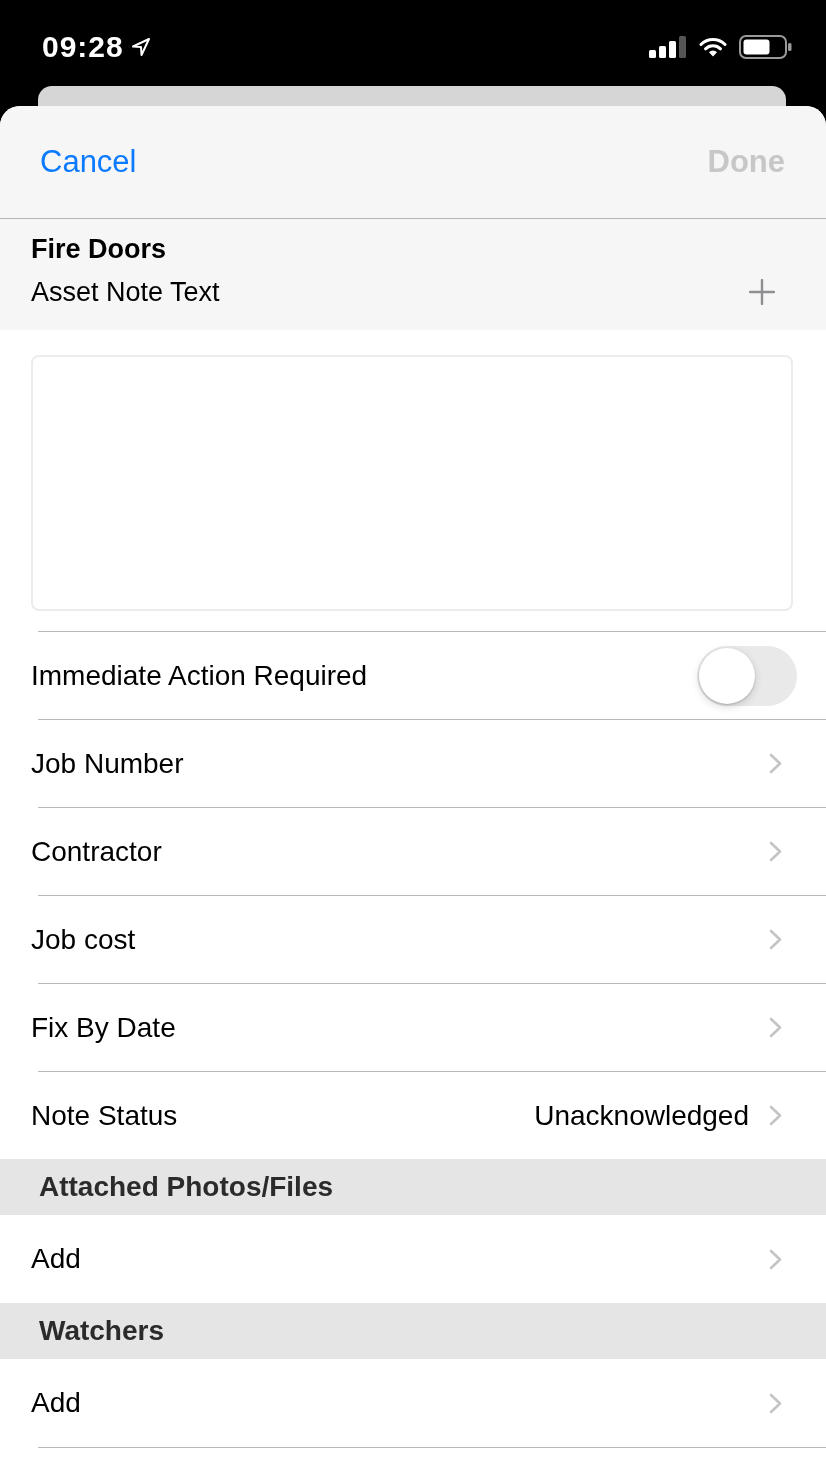 This screenshot has height=1476, width=826. Describe the element at coordinates (641, 1115) in the screenshot. I see `row-value: Unacknowledged` at that location.